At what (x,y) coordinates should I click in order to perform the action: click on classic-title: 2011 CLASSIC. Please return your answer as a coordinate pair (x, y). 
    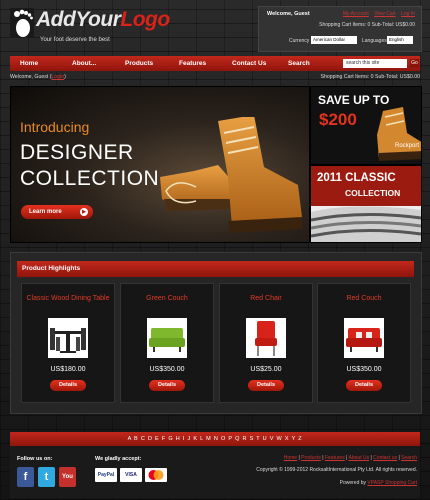
    Looking at the image, I should click on (356, 178).